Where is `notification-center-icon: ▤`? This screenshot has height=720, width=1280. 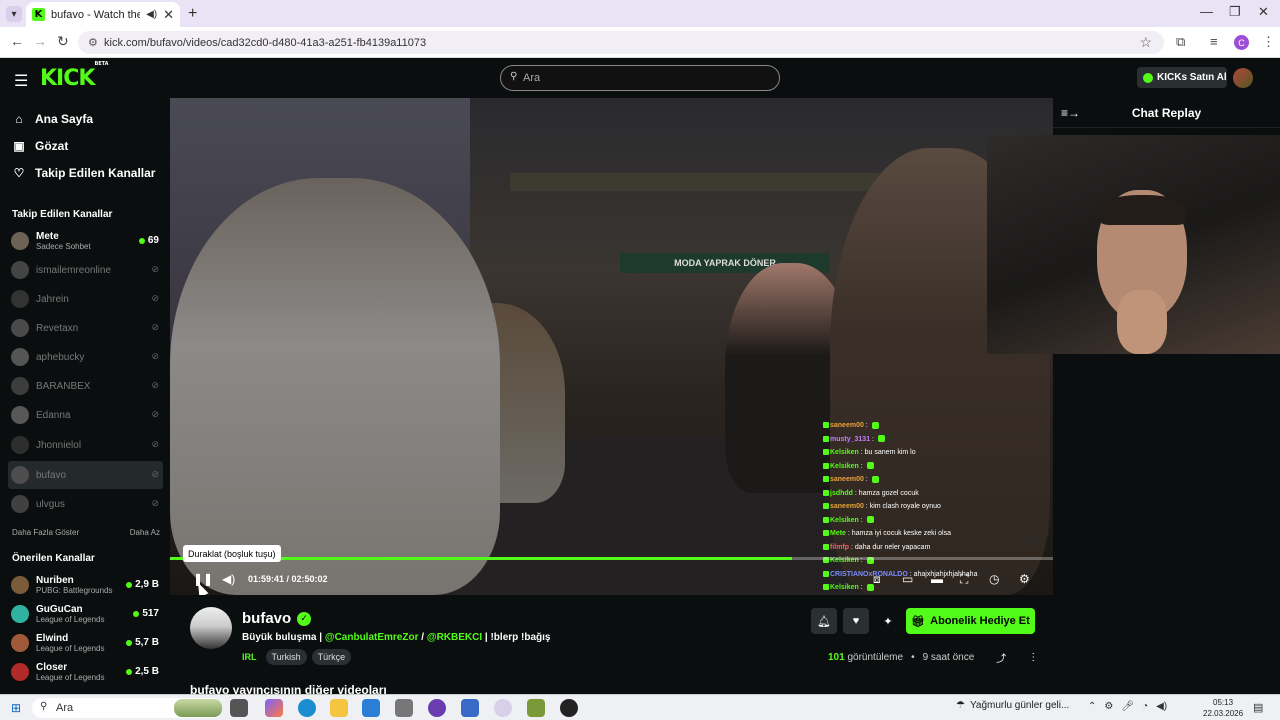 notification-center-icon: ▤ is located at coordinates (1258, 707).